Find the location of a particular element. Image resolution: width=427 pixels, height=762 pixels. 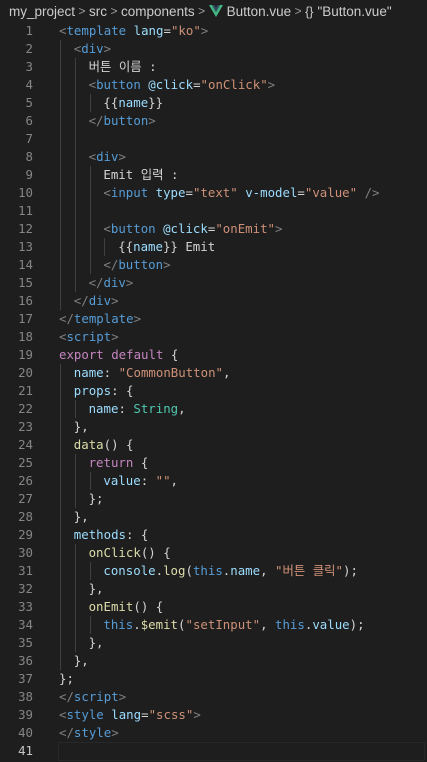

code-line: 16 </div> is located at coordinates (213, 301).